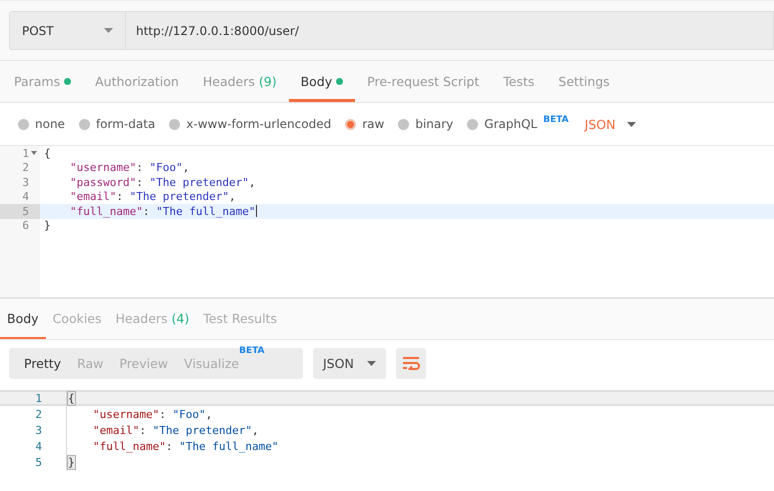 Image resolution: width=774 pixels, height=491 pixels. I want to click on body-type-radio: none, so click(41, 124).